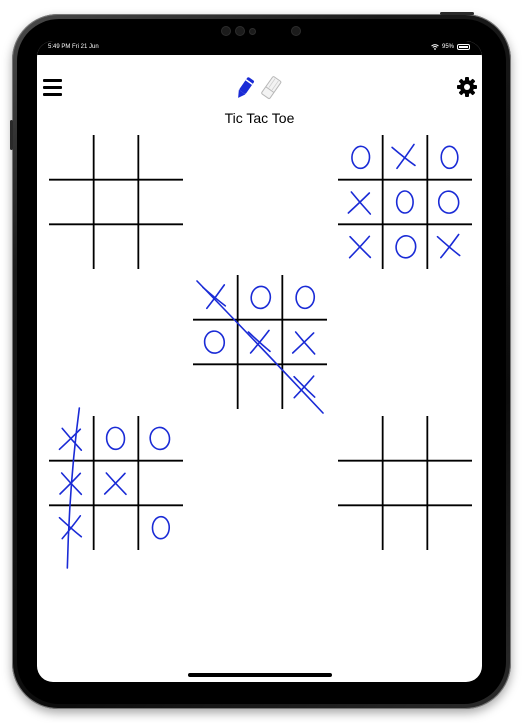  I want to click on wifi-icon, so click(435, 47).